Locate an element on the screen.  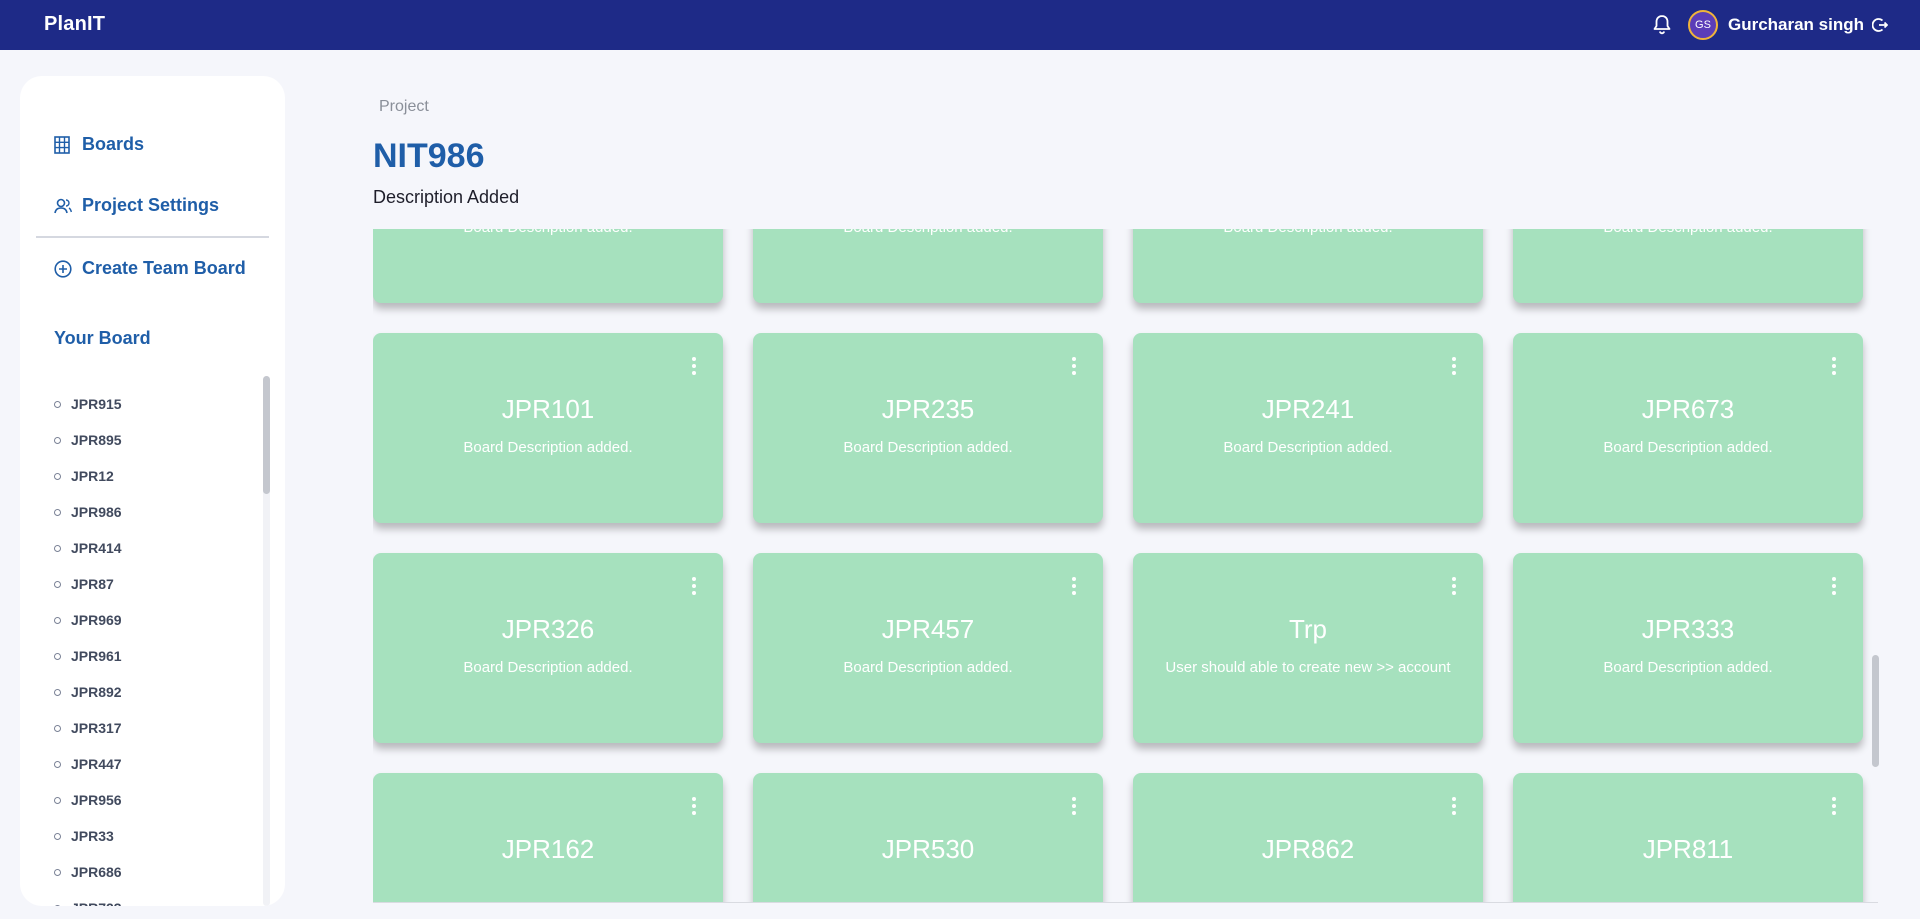
board-card: JPR101 Board Description added. is located at coordinates (548, 428).